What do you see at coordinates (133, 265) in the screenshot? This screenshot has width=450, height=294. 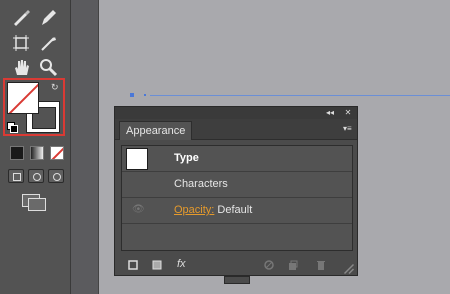 I see `add-stroke-icon` at bounding box center [133, 265].